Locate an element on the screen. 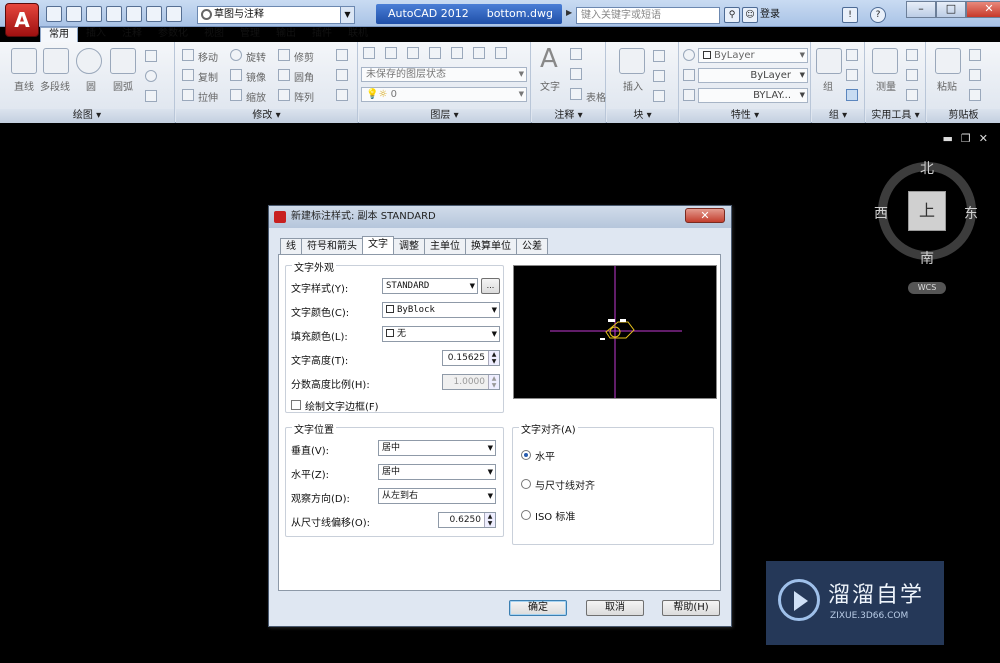 This screenshot has width=1000, height=663. cut-icon is located at coordinates (975, 55).